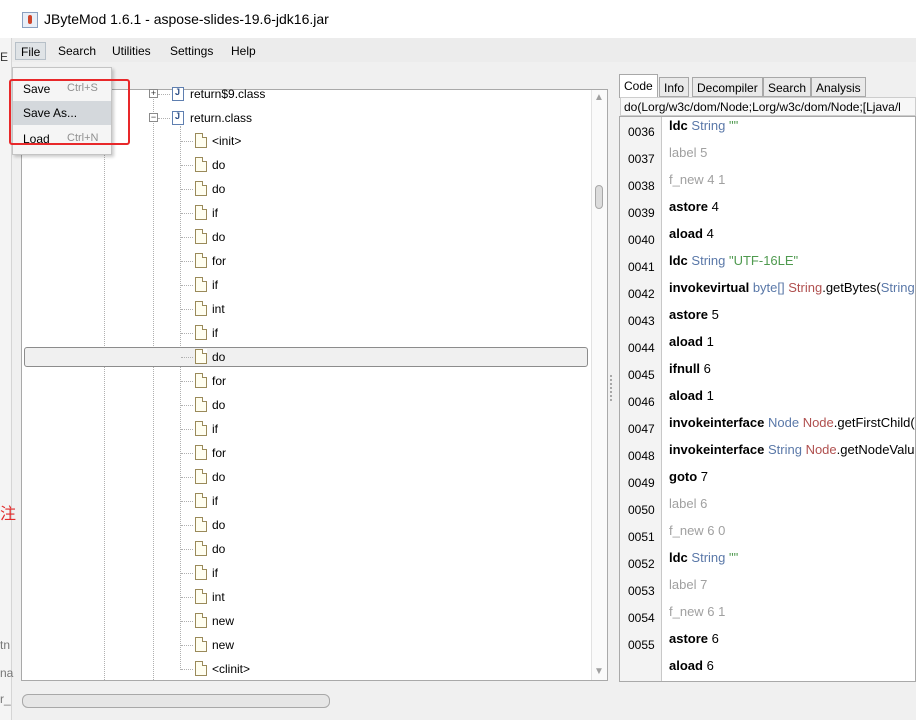  What do you see at coordinates (231, 669) in the screenshot?
I see `tree-member-label: <clinit>` at bounding box center [231, 669].